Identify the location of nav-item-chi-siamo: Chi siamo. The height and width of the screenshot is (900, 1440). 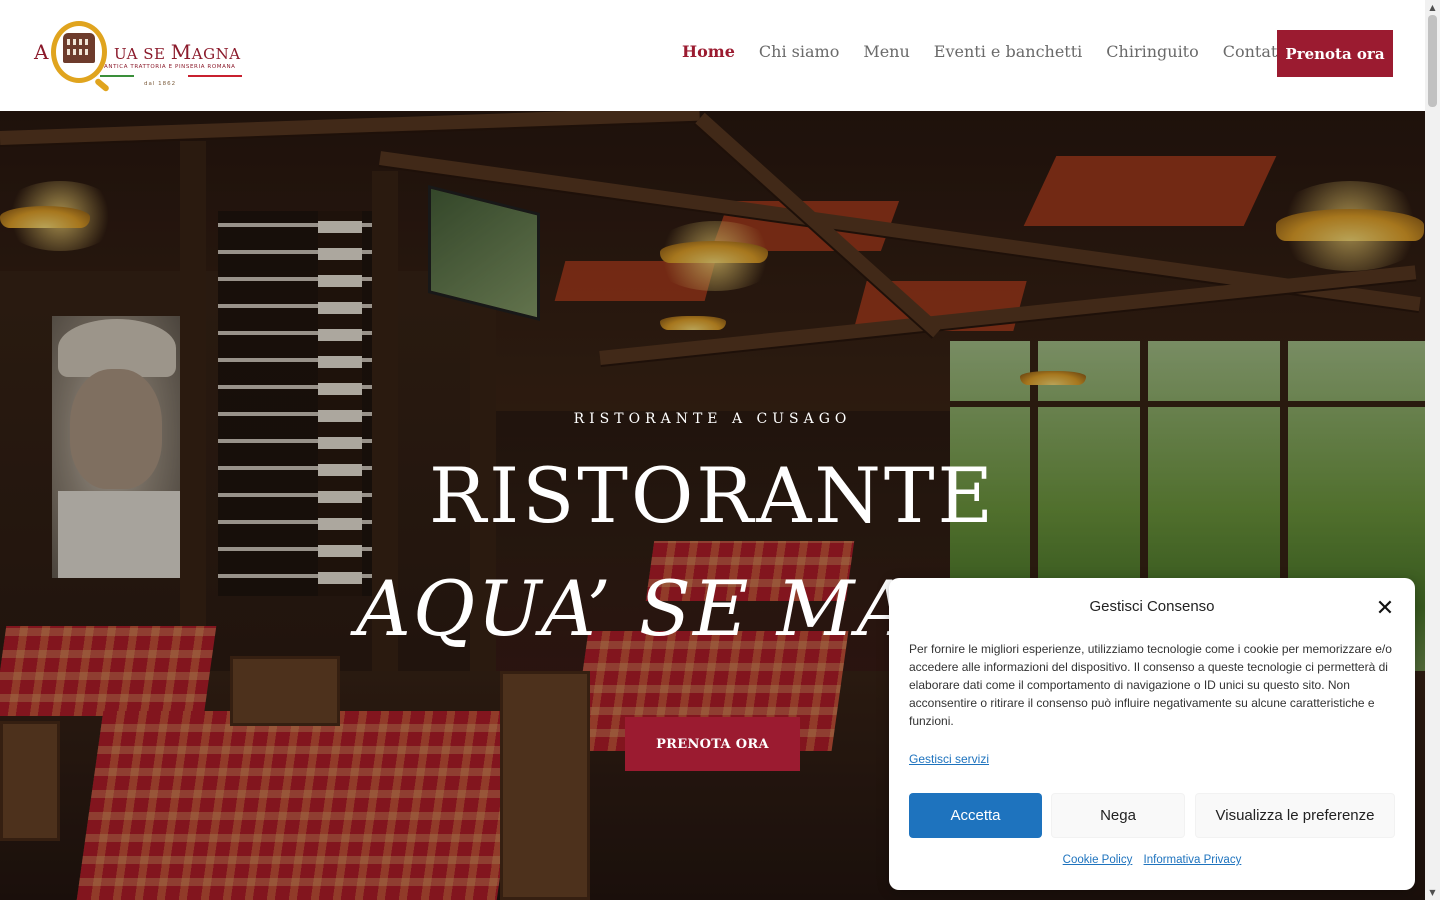
(799, 54).